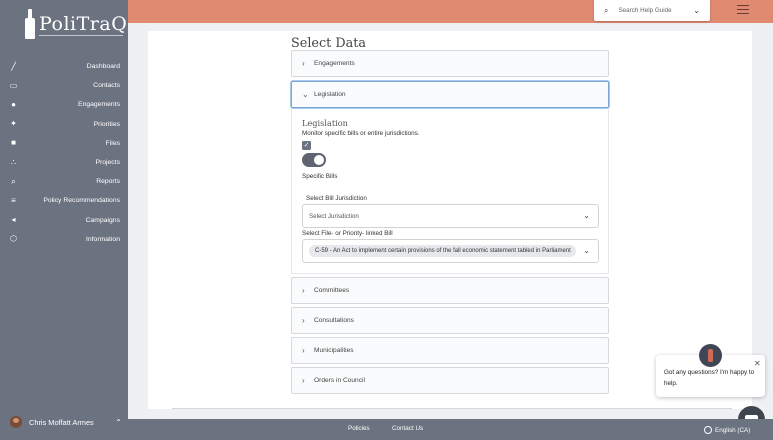  I want to click on sidebar-item-label: Campaigns, so click(102, 220).